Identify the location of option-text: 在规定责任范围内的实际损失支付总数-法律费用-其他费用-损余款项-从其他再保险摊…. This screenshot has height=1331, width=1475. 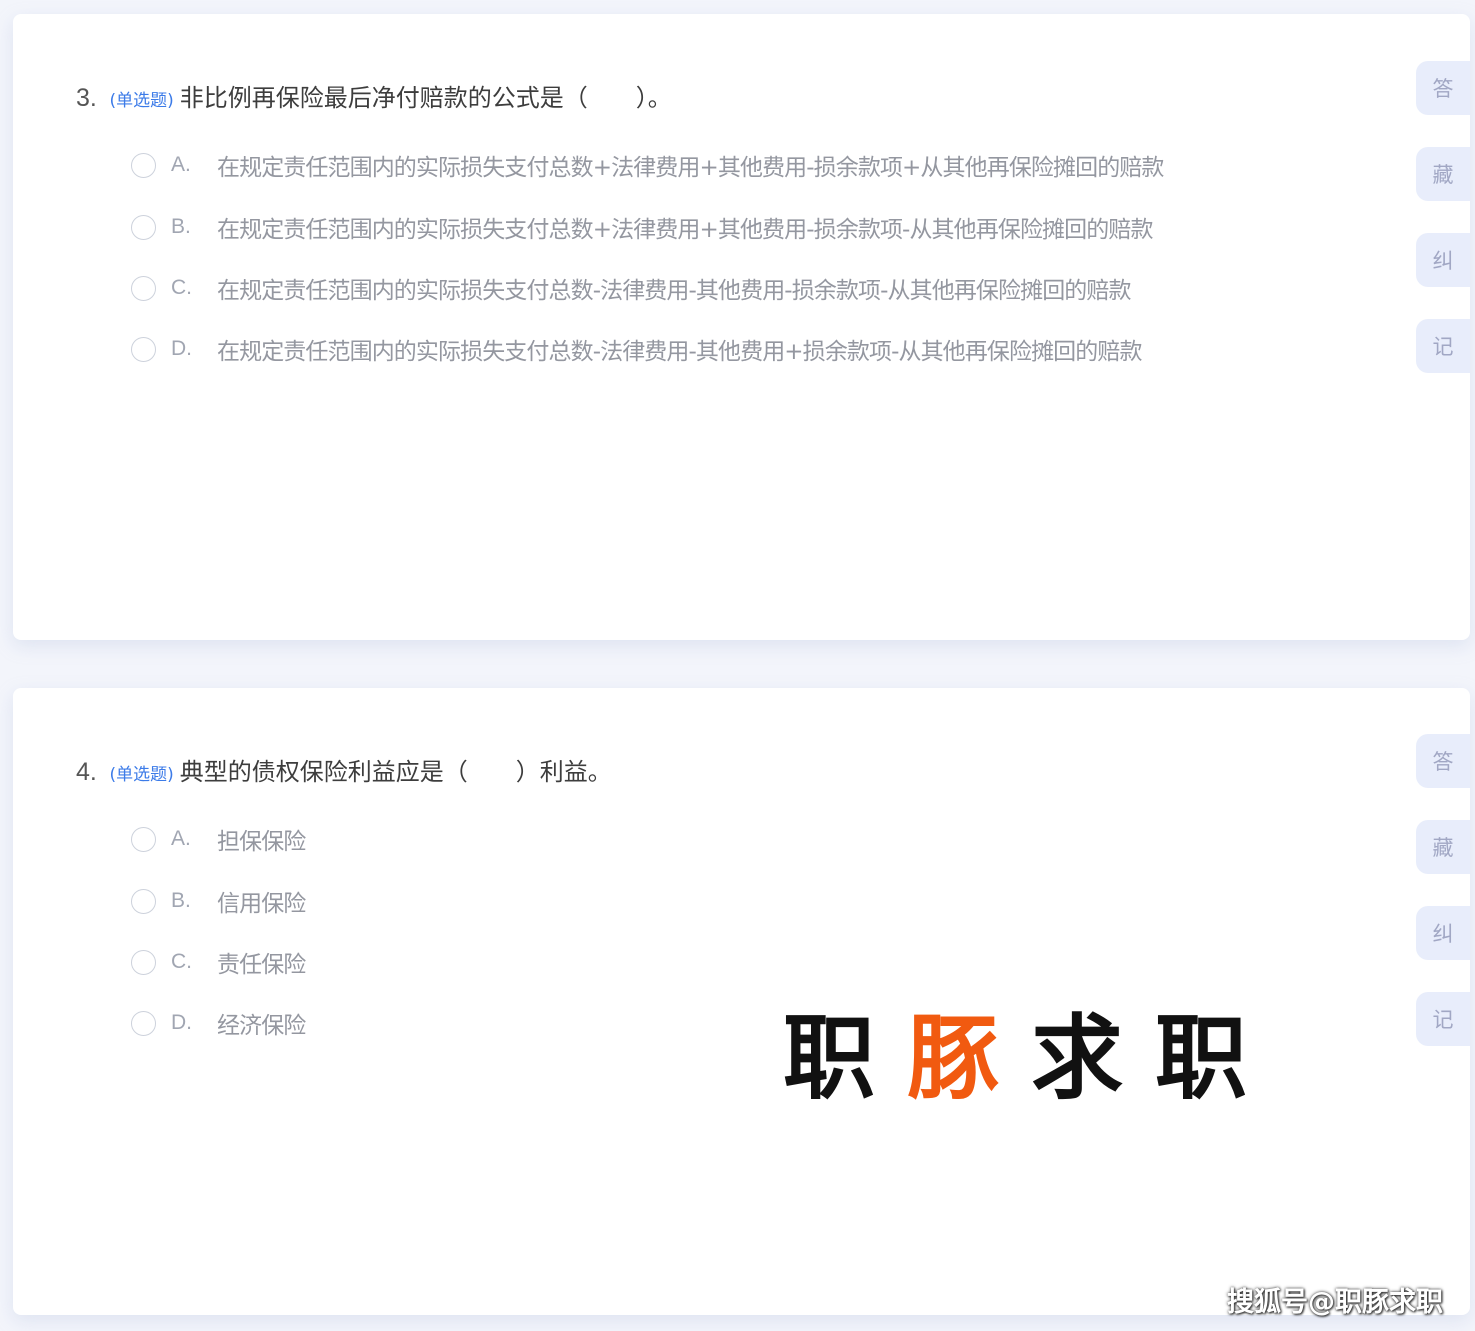
(674, 291).